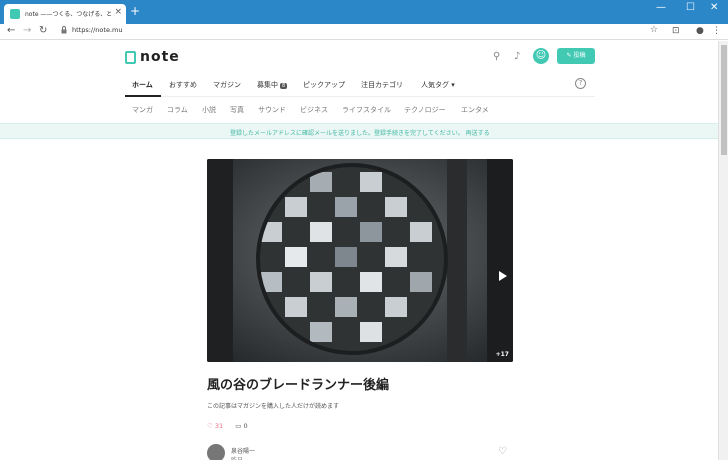 Image resolution: width=728 pixels, height=460 pixels. Describe the element at coordinates (267, 85) in the screenshot. I see `tab-recruiting-label: 募集中` at that location.